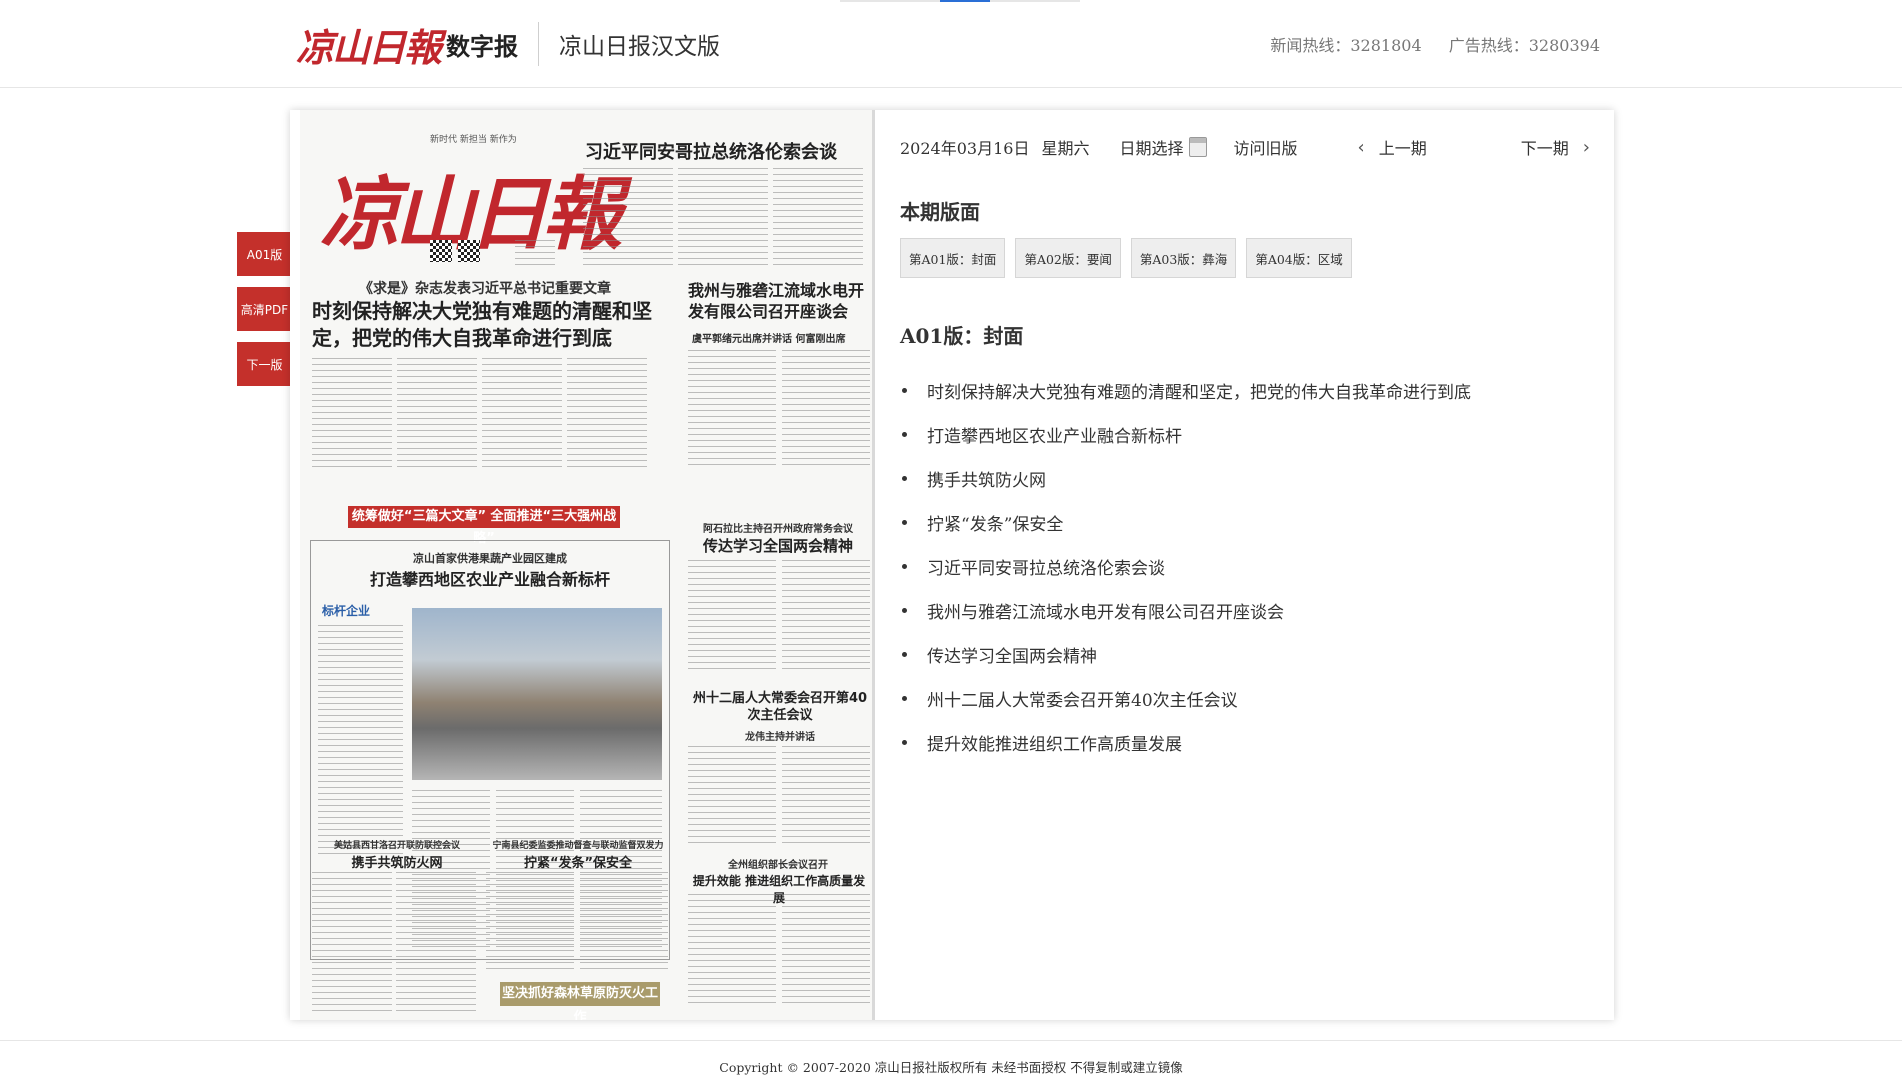 The width and height of the screenshot is (1902, 1080). I want to click on brand: 凉山日報 数字报 凉山日报汉文版, so click(508, 44).